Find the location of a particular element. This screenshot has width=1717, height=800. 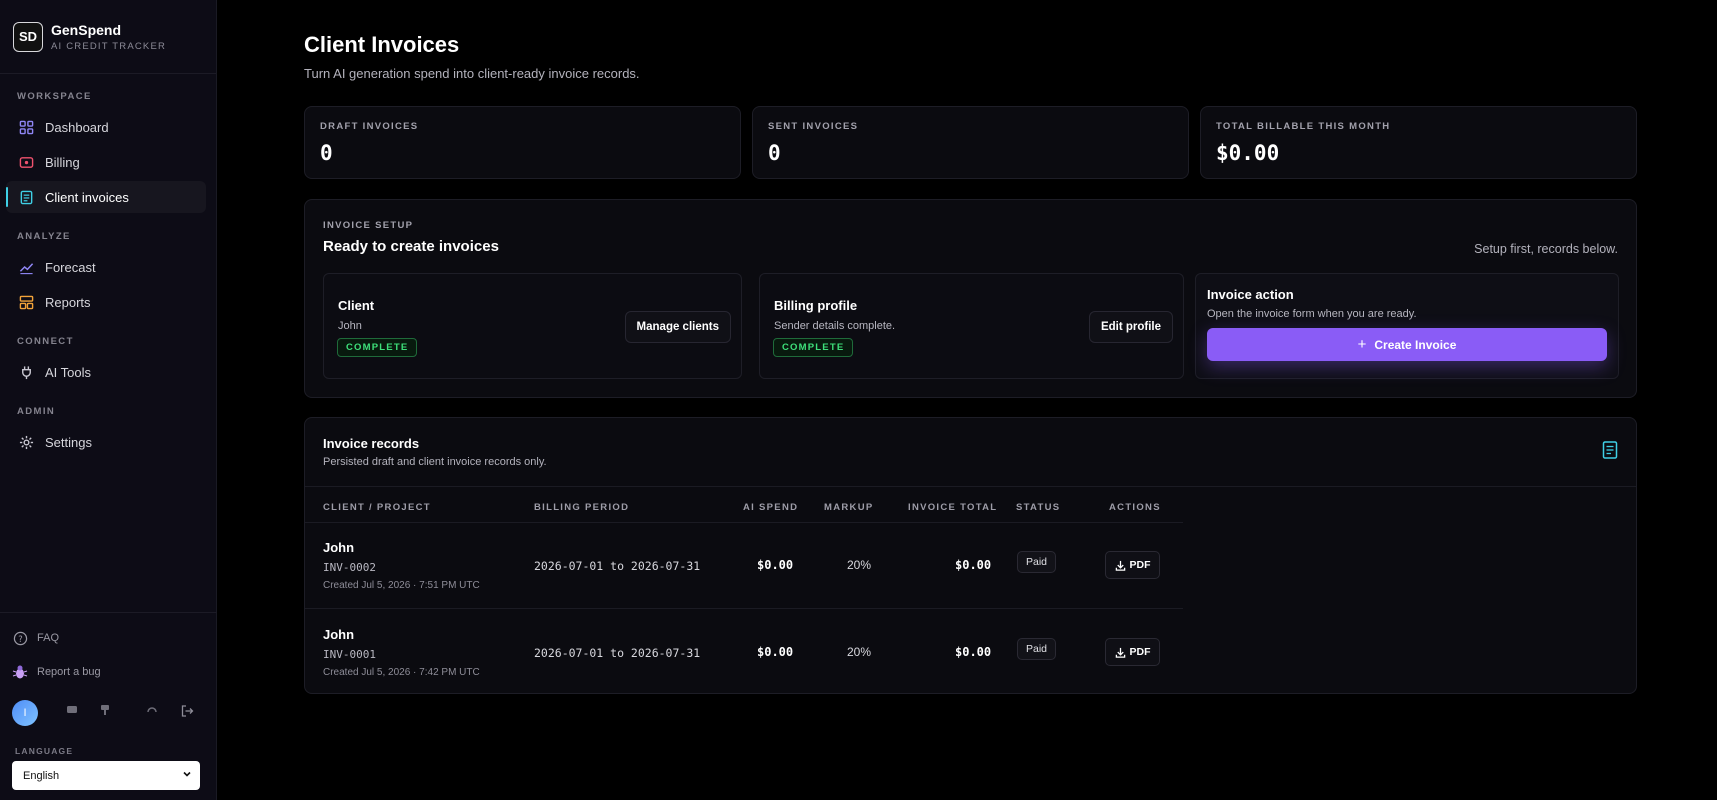

brand: SD GenSpend AI CREDIT TRACKER is located at coordinates (108, 37).